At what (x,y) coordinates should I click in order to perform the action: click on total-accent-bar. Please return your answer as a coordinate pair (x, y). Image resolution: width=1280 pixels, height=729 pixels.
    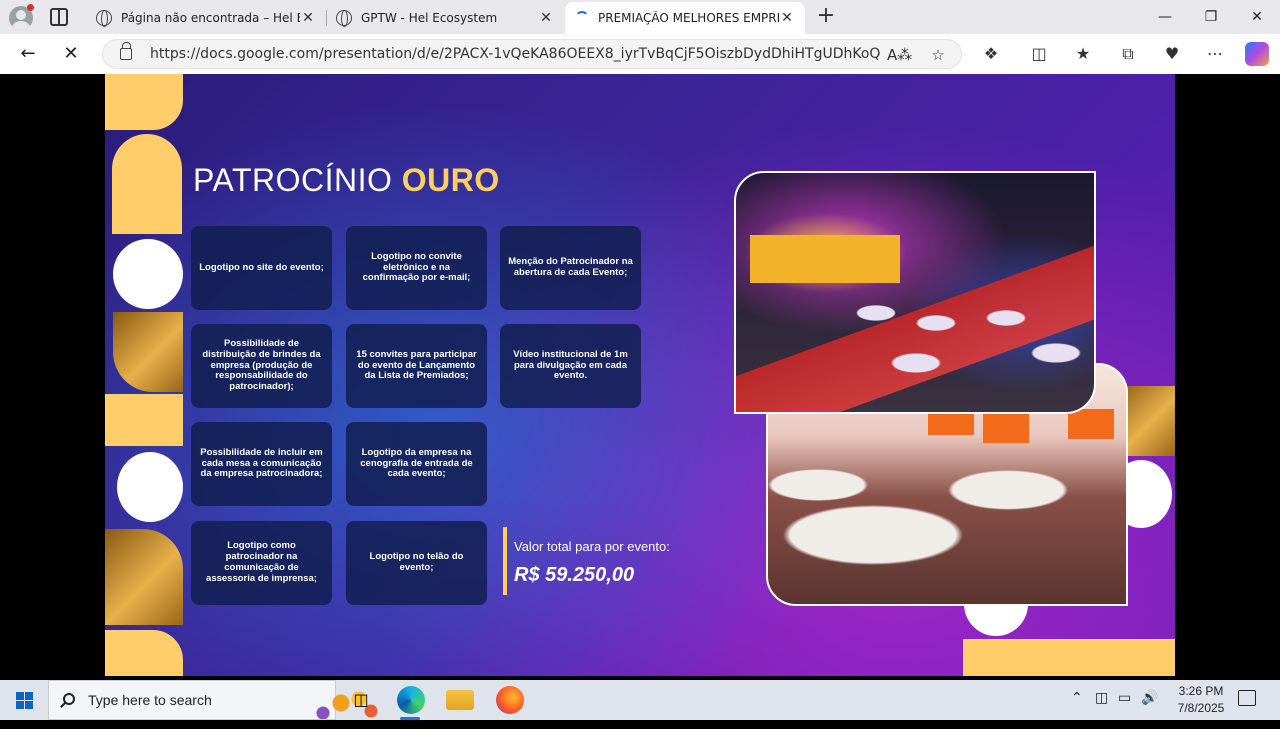
    Looking at the image, I should click on (505, 561).